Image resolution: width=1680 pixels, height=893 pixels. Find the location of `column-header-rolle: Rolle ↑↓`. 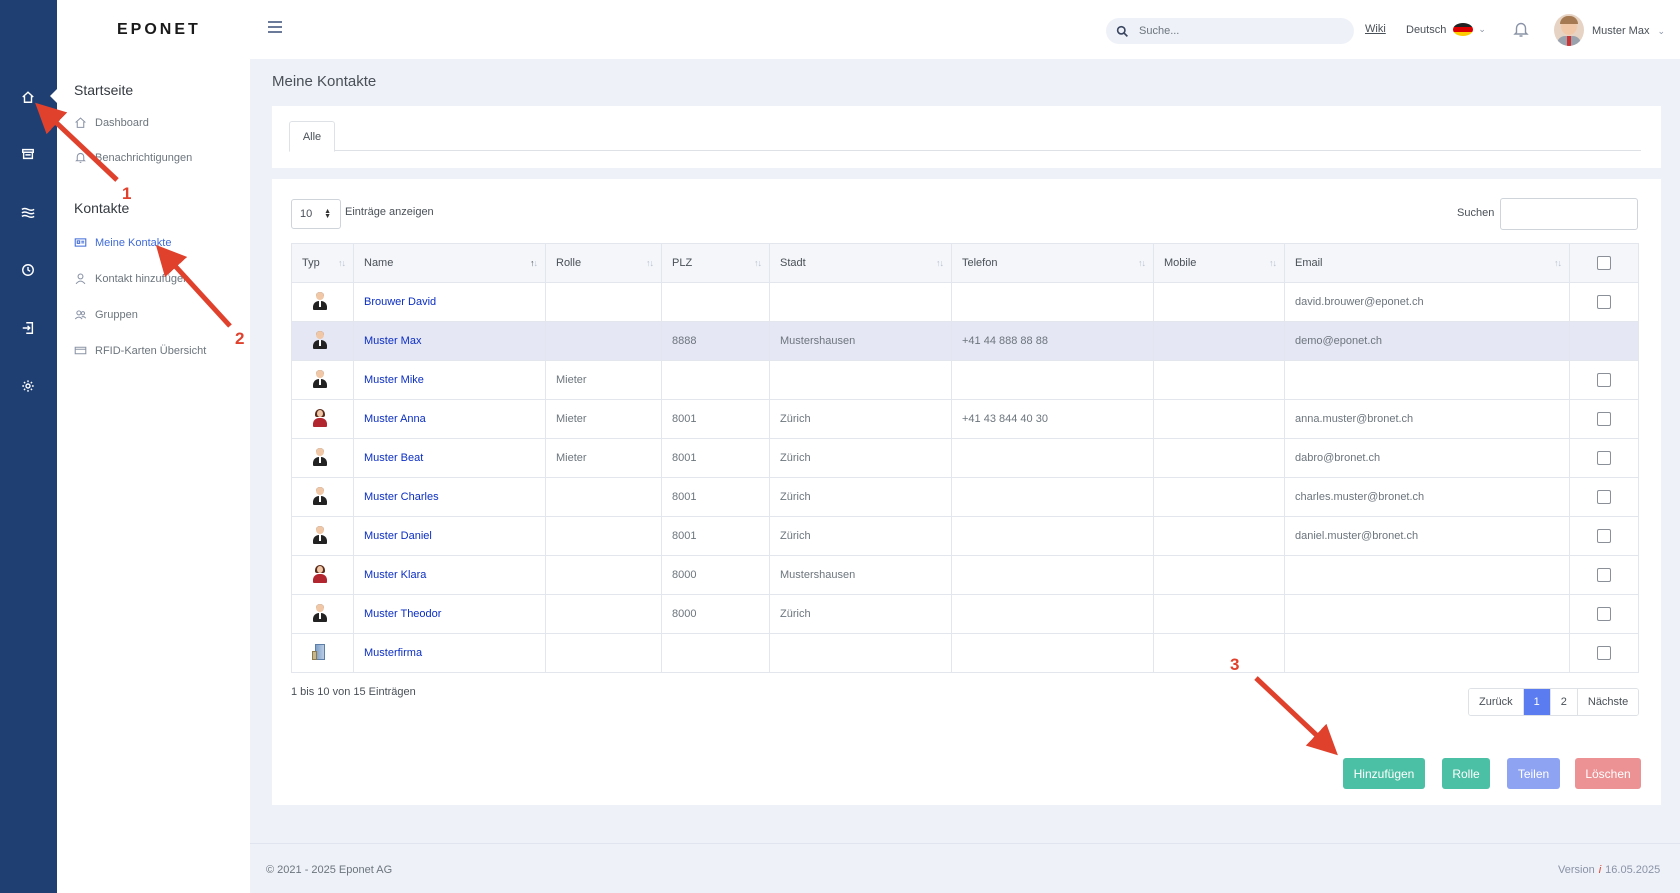

column-header-rolle: Rolle ↑↓ is located at coordinates (603, 263).